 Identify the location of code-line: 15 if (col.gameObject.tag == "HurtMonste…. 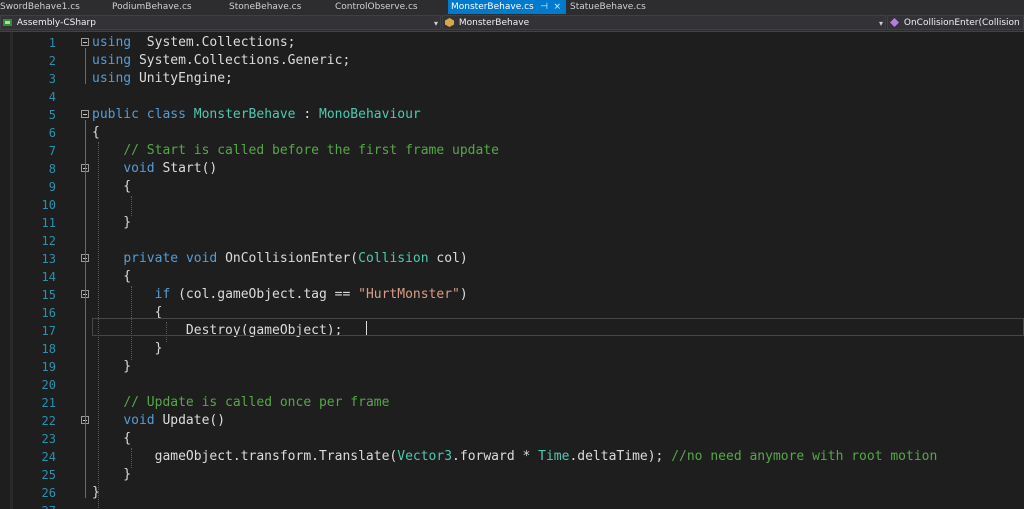
(512, 295).